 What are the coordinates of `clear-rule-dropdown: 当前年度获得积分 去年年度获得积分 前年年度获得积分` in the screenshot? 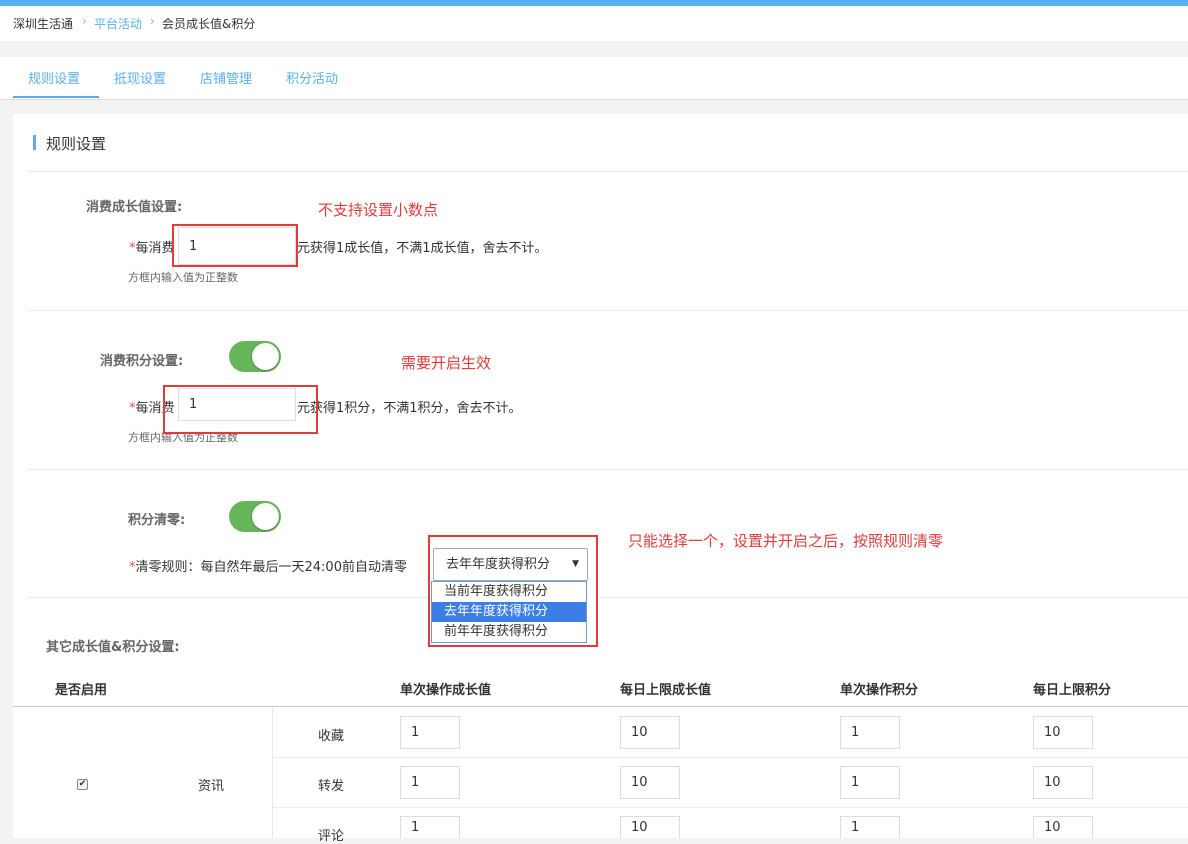 It's located at (509, 612).